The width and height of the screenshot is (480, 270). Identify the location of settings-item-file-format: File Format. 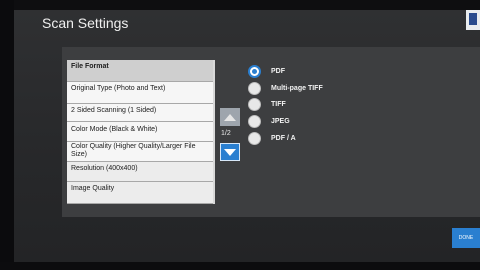
(140, 71).